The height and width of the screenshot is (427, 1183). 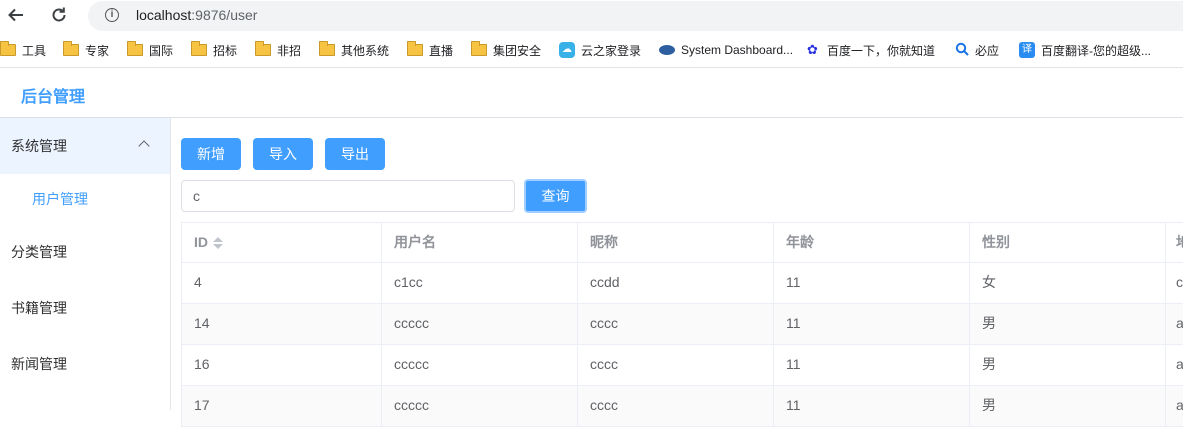 I want to click on chevron-up-icon, so click(x=144, y=146).